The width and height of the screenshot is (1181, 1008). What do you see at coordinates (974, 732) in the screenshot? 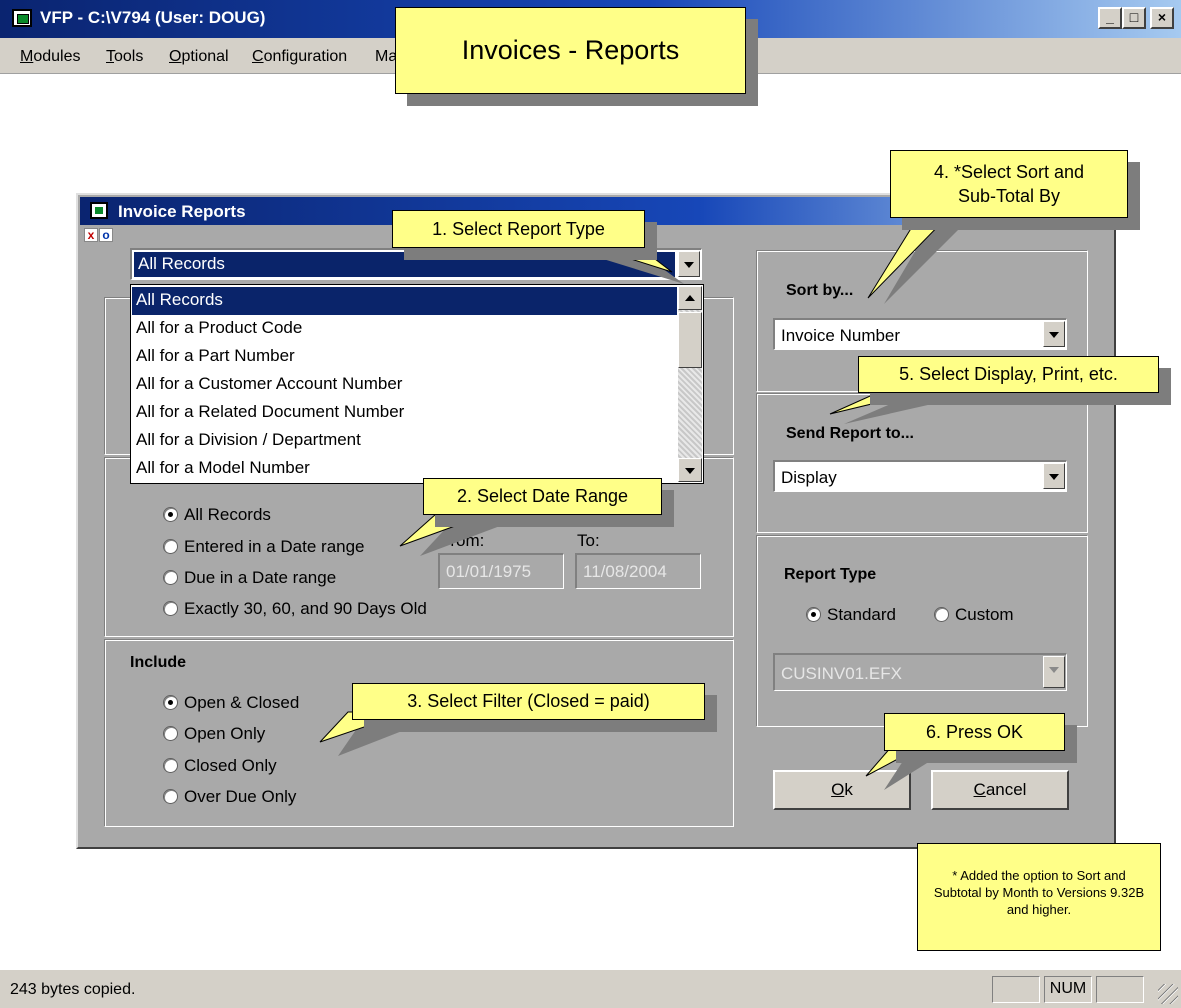
I see `callout-step-6: 6. Press OK` at bounding box center [974, 732].